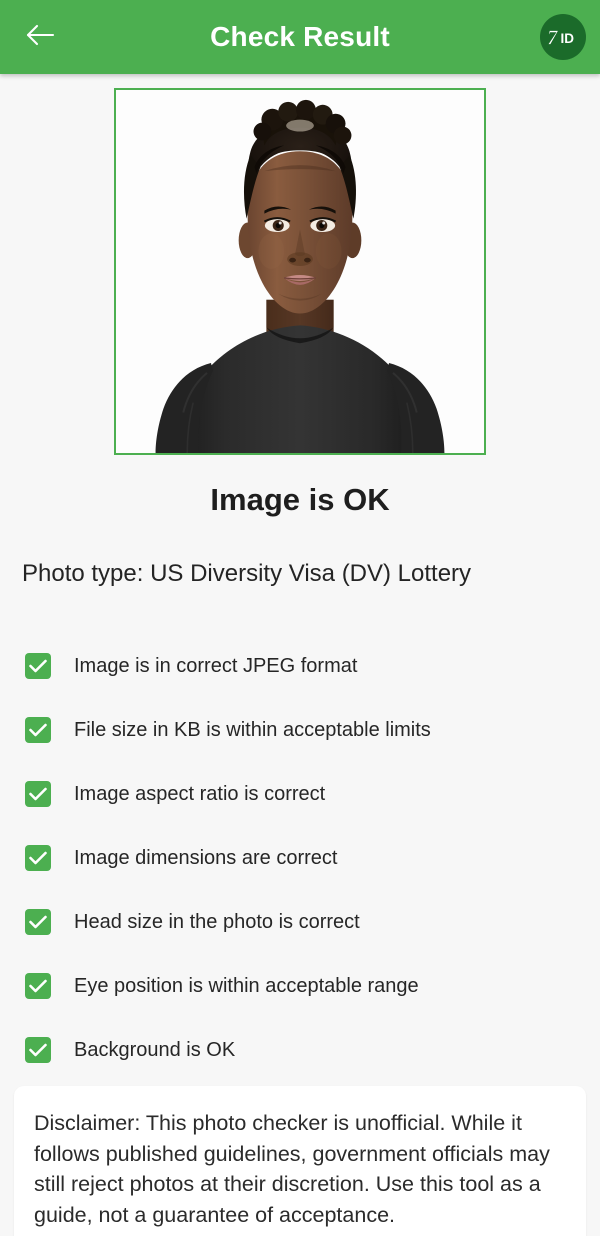  I want to click on sevenid-logo-icon: 7 ID, so click(563, 37).